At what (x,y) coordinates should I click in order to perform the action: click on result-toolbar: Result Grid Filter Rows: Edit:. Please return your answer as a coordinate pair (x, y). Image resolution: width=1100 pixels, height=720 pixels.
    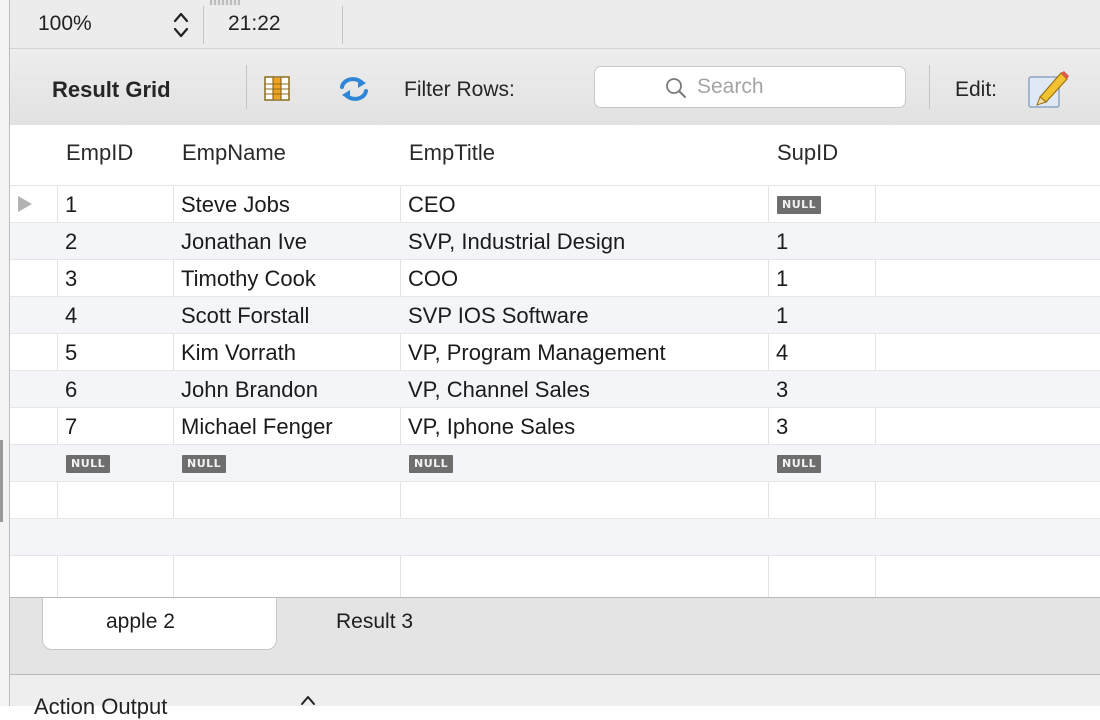
    Looking at the image, I should click on (555, 87).